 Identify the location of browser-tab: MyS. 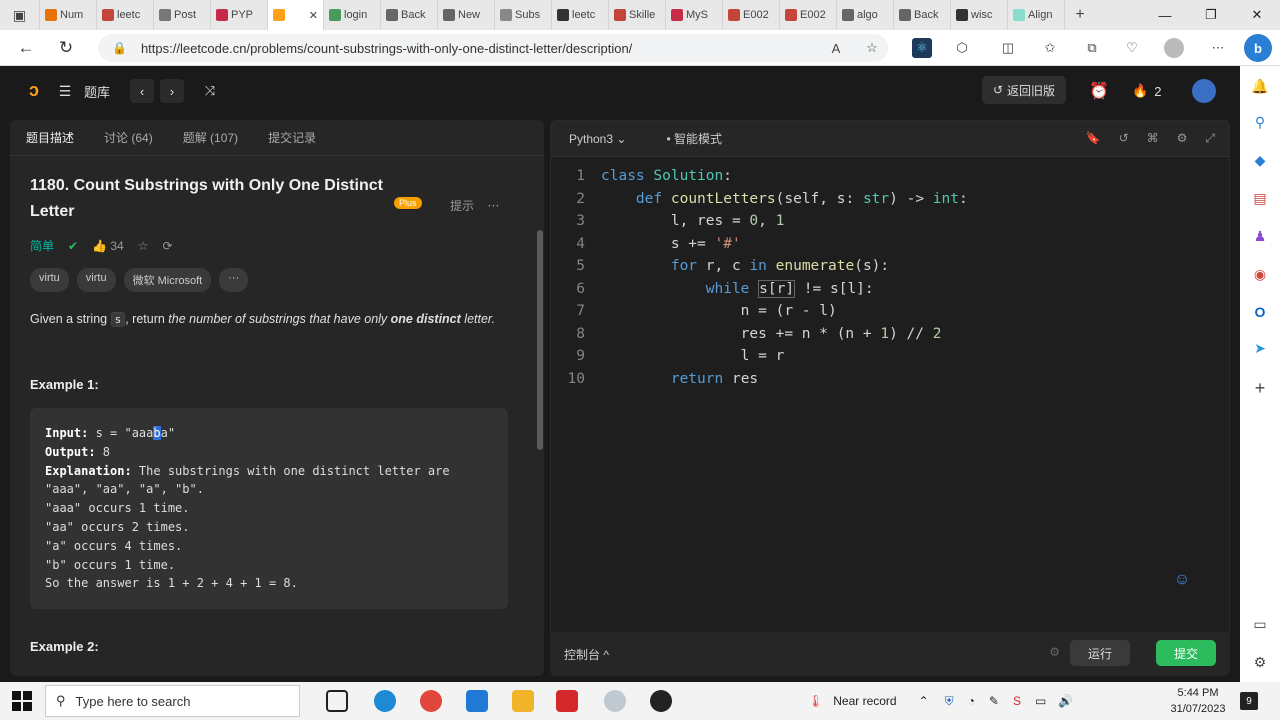
(694, 15).